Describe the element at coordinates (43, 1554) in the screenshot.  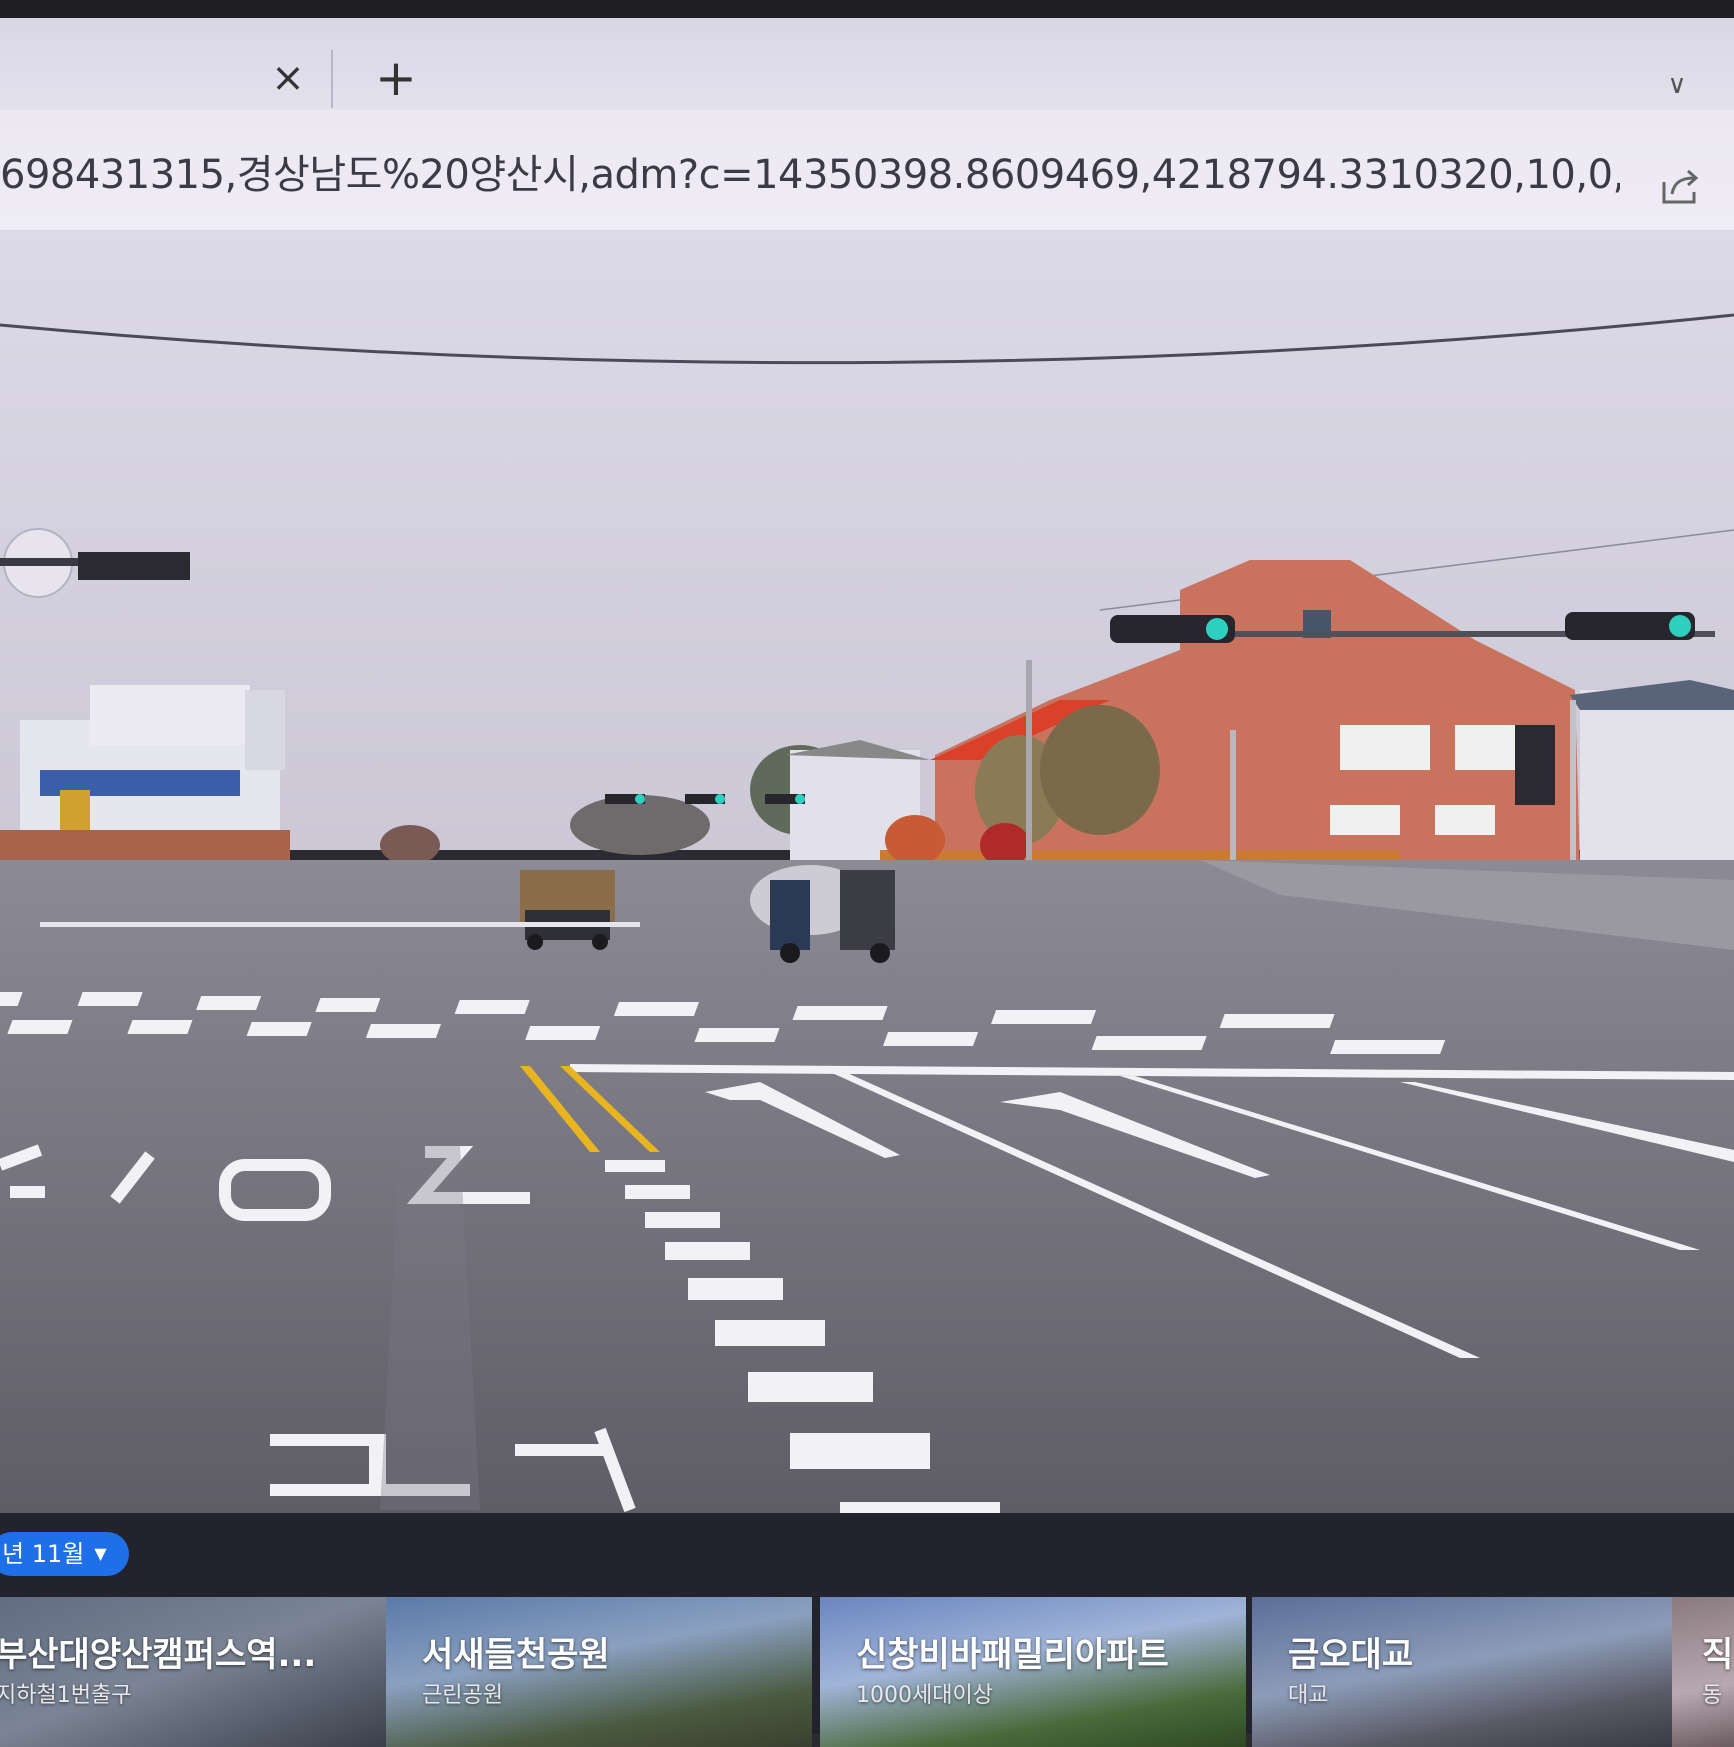
I see `date-label: 년 11월` at that location.